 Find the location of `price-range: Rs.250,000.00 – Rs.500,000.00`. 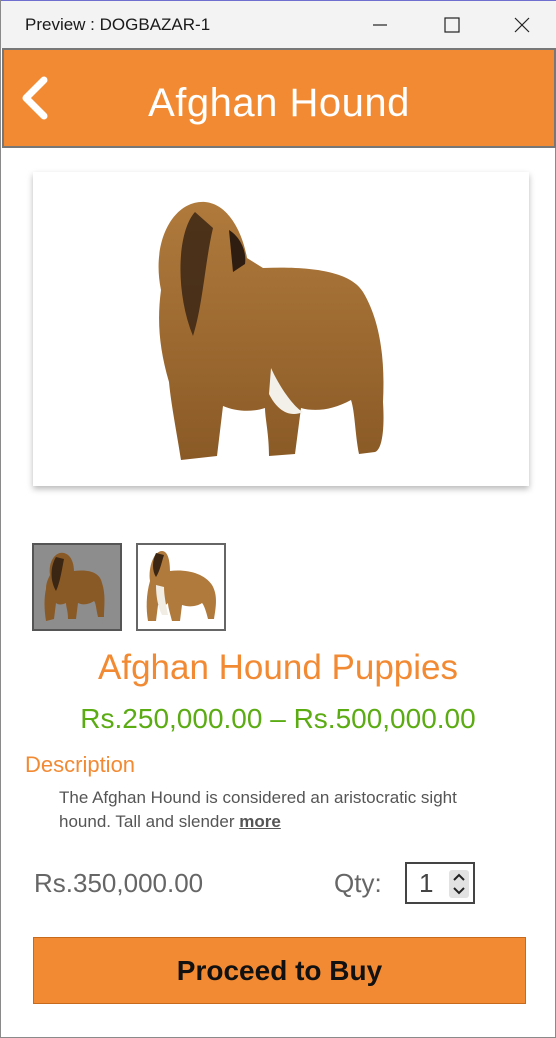

price-range: Rs.250,000.00 – Rs.500,000.00 is located at coordinates (278, 718).